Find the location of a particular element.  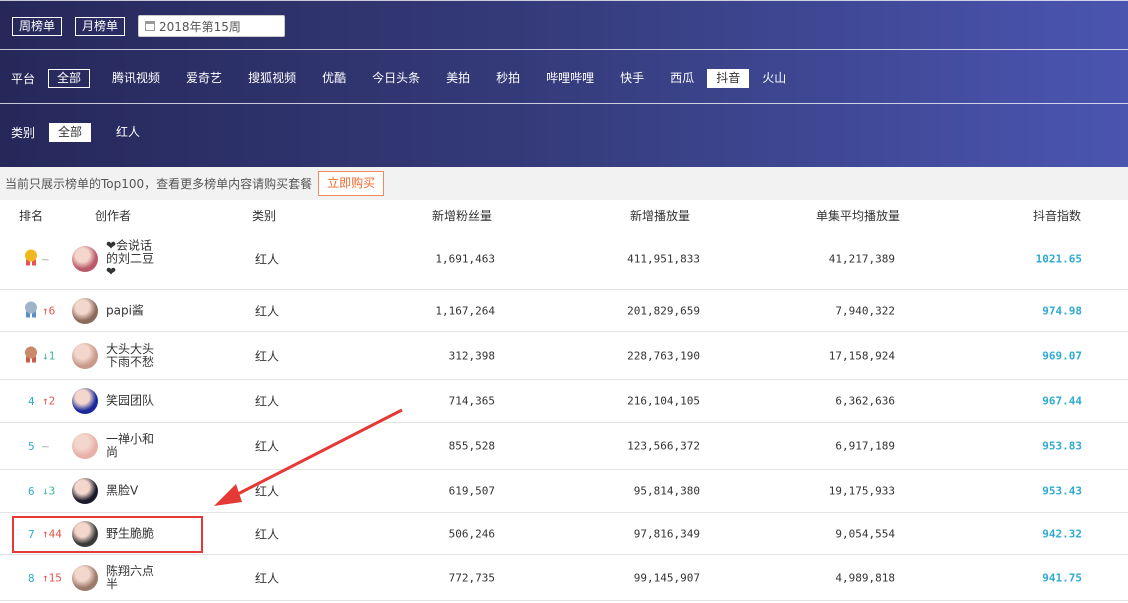

new-plays-cell: 201,829,659 is located at coordinates (663, 310).